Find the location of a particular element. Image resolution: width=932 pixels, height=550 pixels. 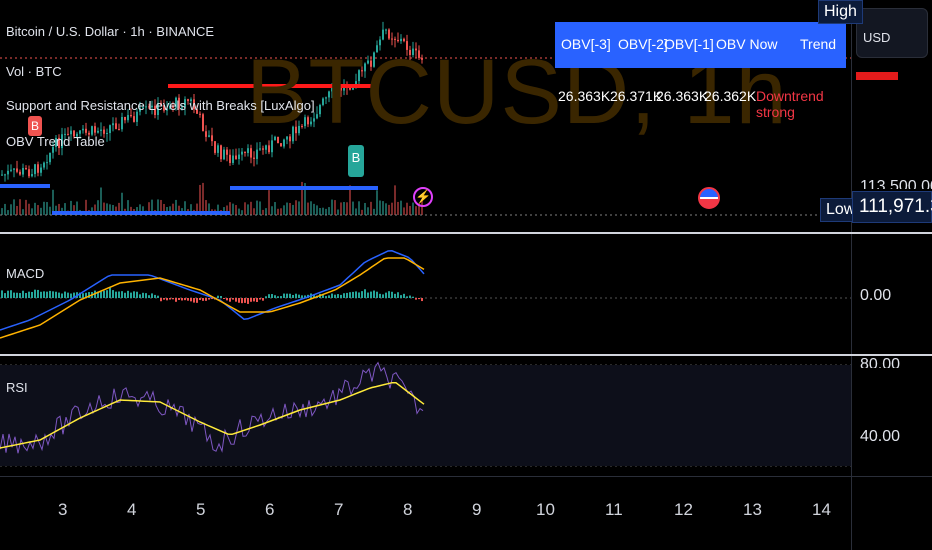

us-flag-event-icon is located at coordinates (709, 198).